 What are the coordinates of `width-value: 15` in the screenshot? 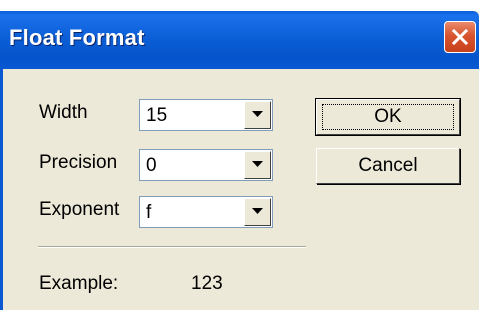 It's located at (157, 115).